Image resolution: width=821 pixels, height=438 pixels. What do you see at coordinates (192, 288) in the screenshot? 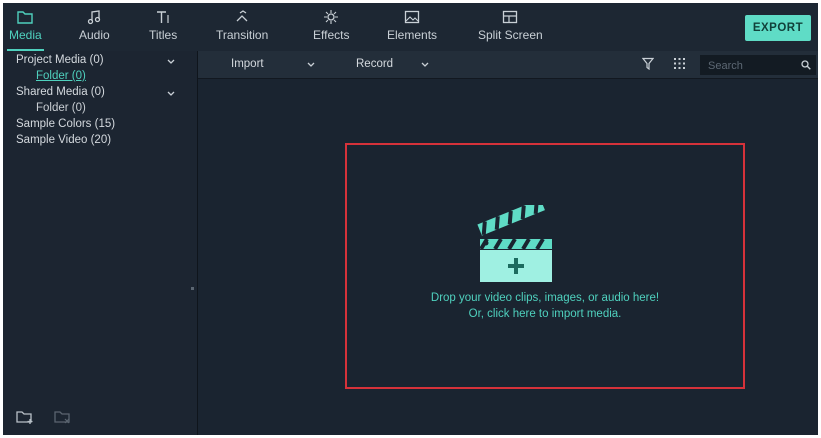
I see `sidebar-collapse-handle` at bounding box center [192, 288].